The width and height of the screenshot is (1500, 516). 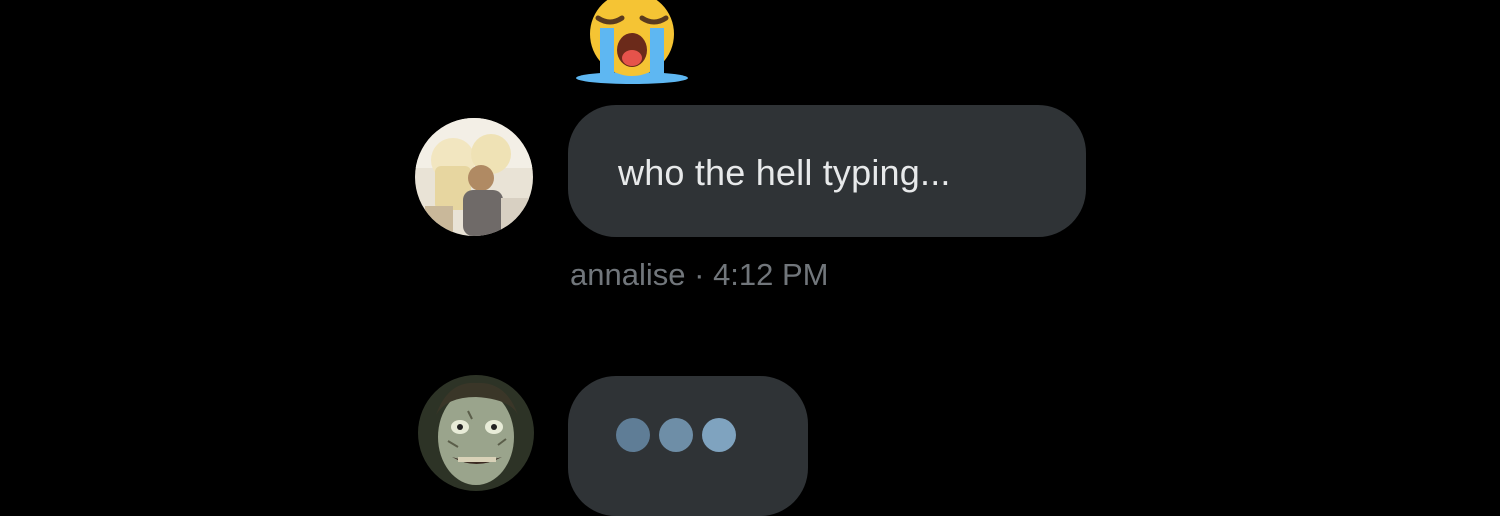 I want to click on typing-indicator-bubble, so click(x=688, y=446).